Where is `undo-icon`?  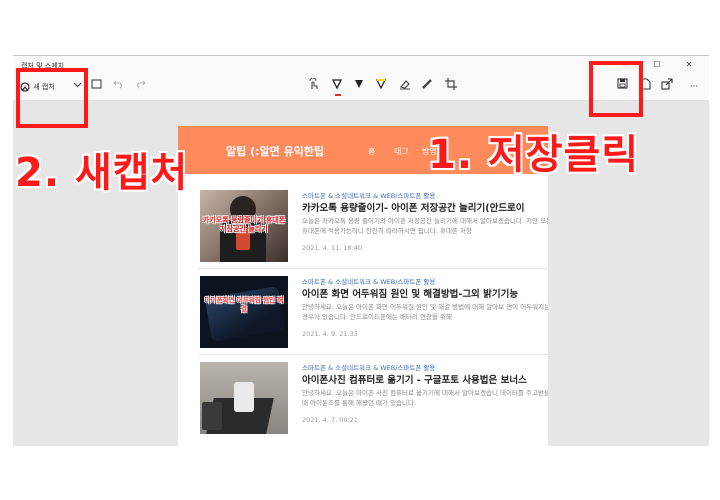
undo-icon is located at coordinates (118, 87).